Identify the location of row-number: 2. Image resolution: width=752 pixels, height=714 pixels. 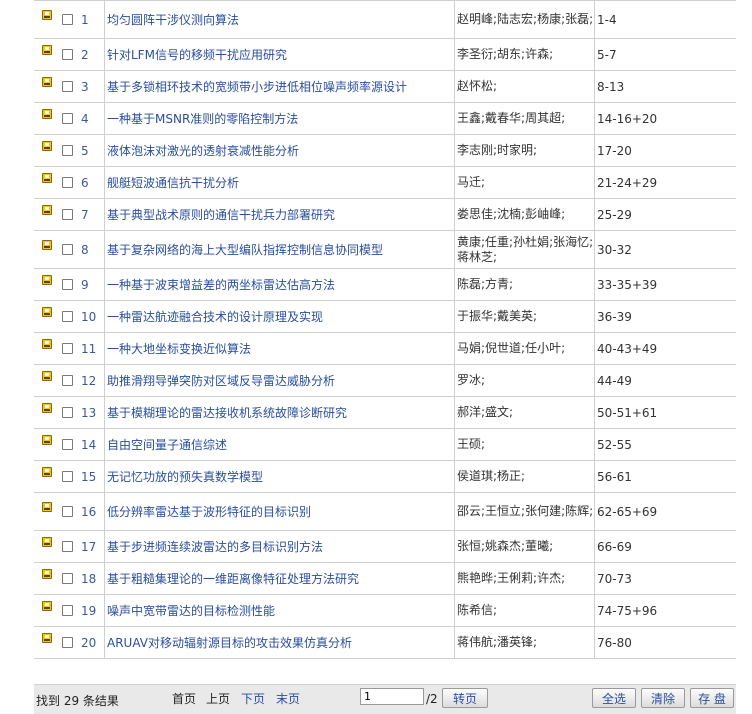
(85, 54).